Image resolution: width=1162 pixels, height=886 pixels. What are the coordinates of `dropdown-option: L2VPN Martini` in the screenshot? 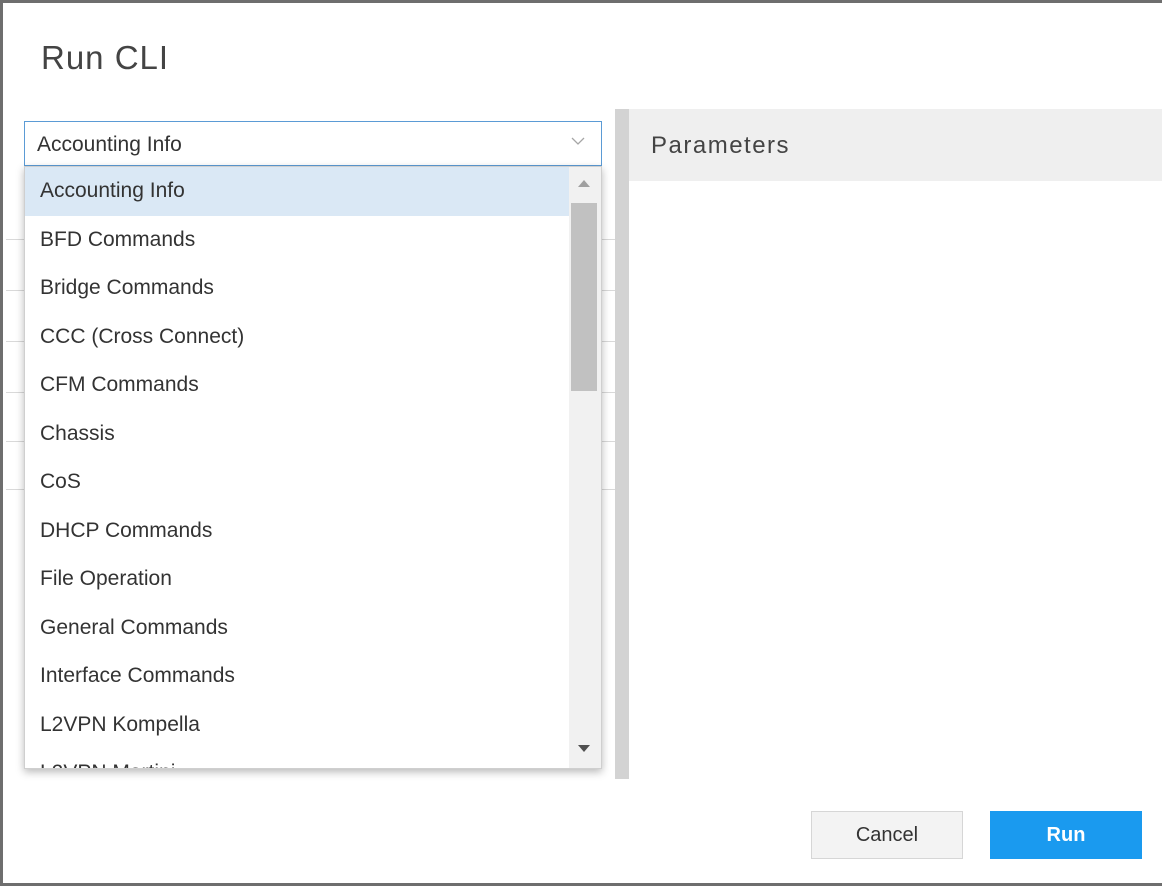 It's located at (297, 758).